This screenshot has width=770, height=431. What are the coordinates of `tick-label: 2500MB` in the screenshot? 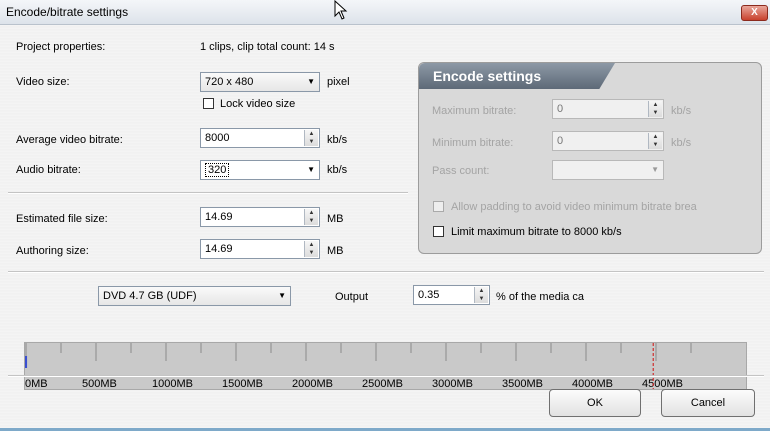 It's located at (382, 383).